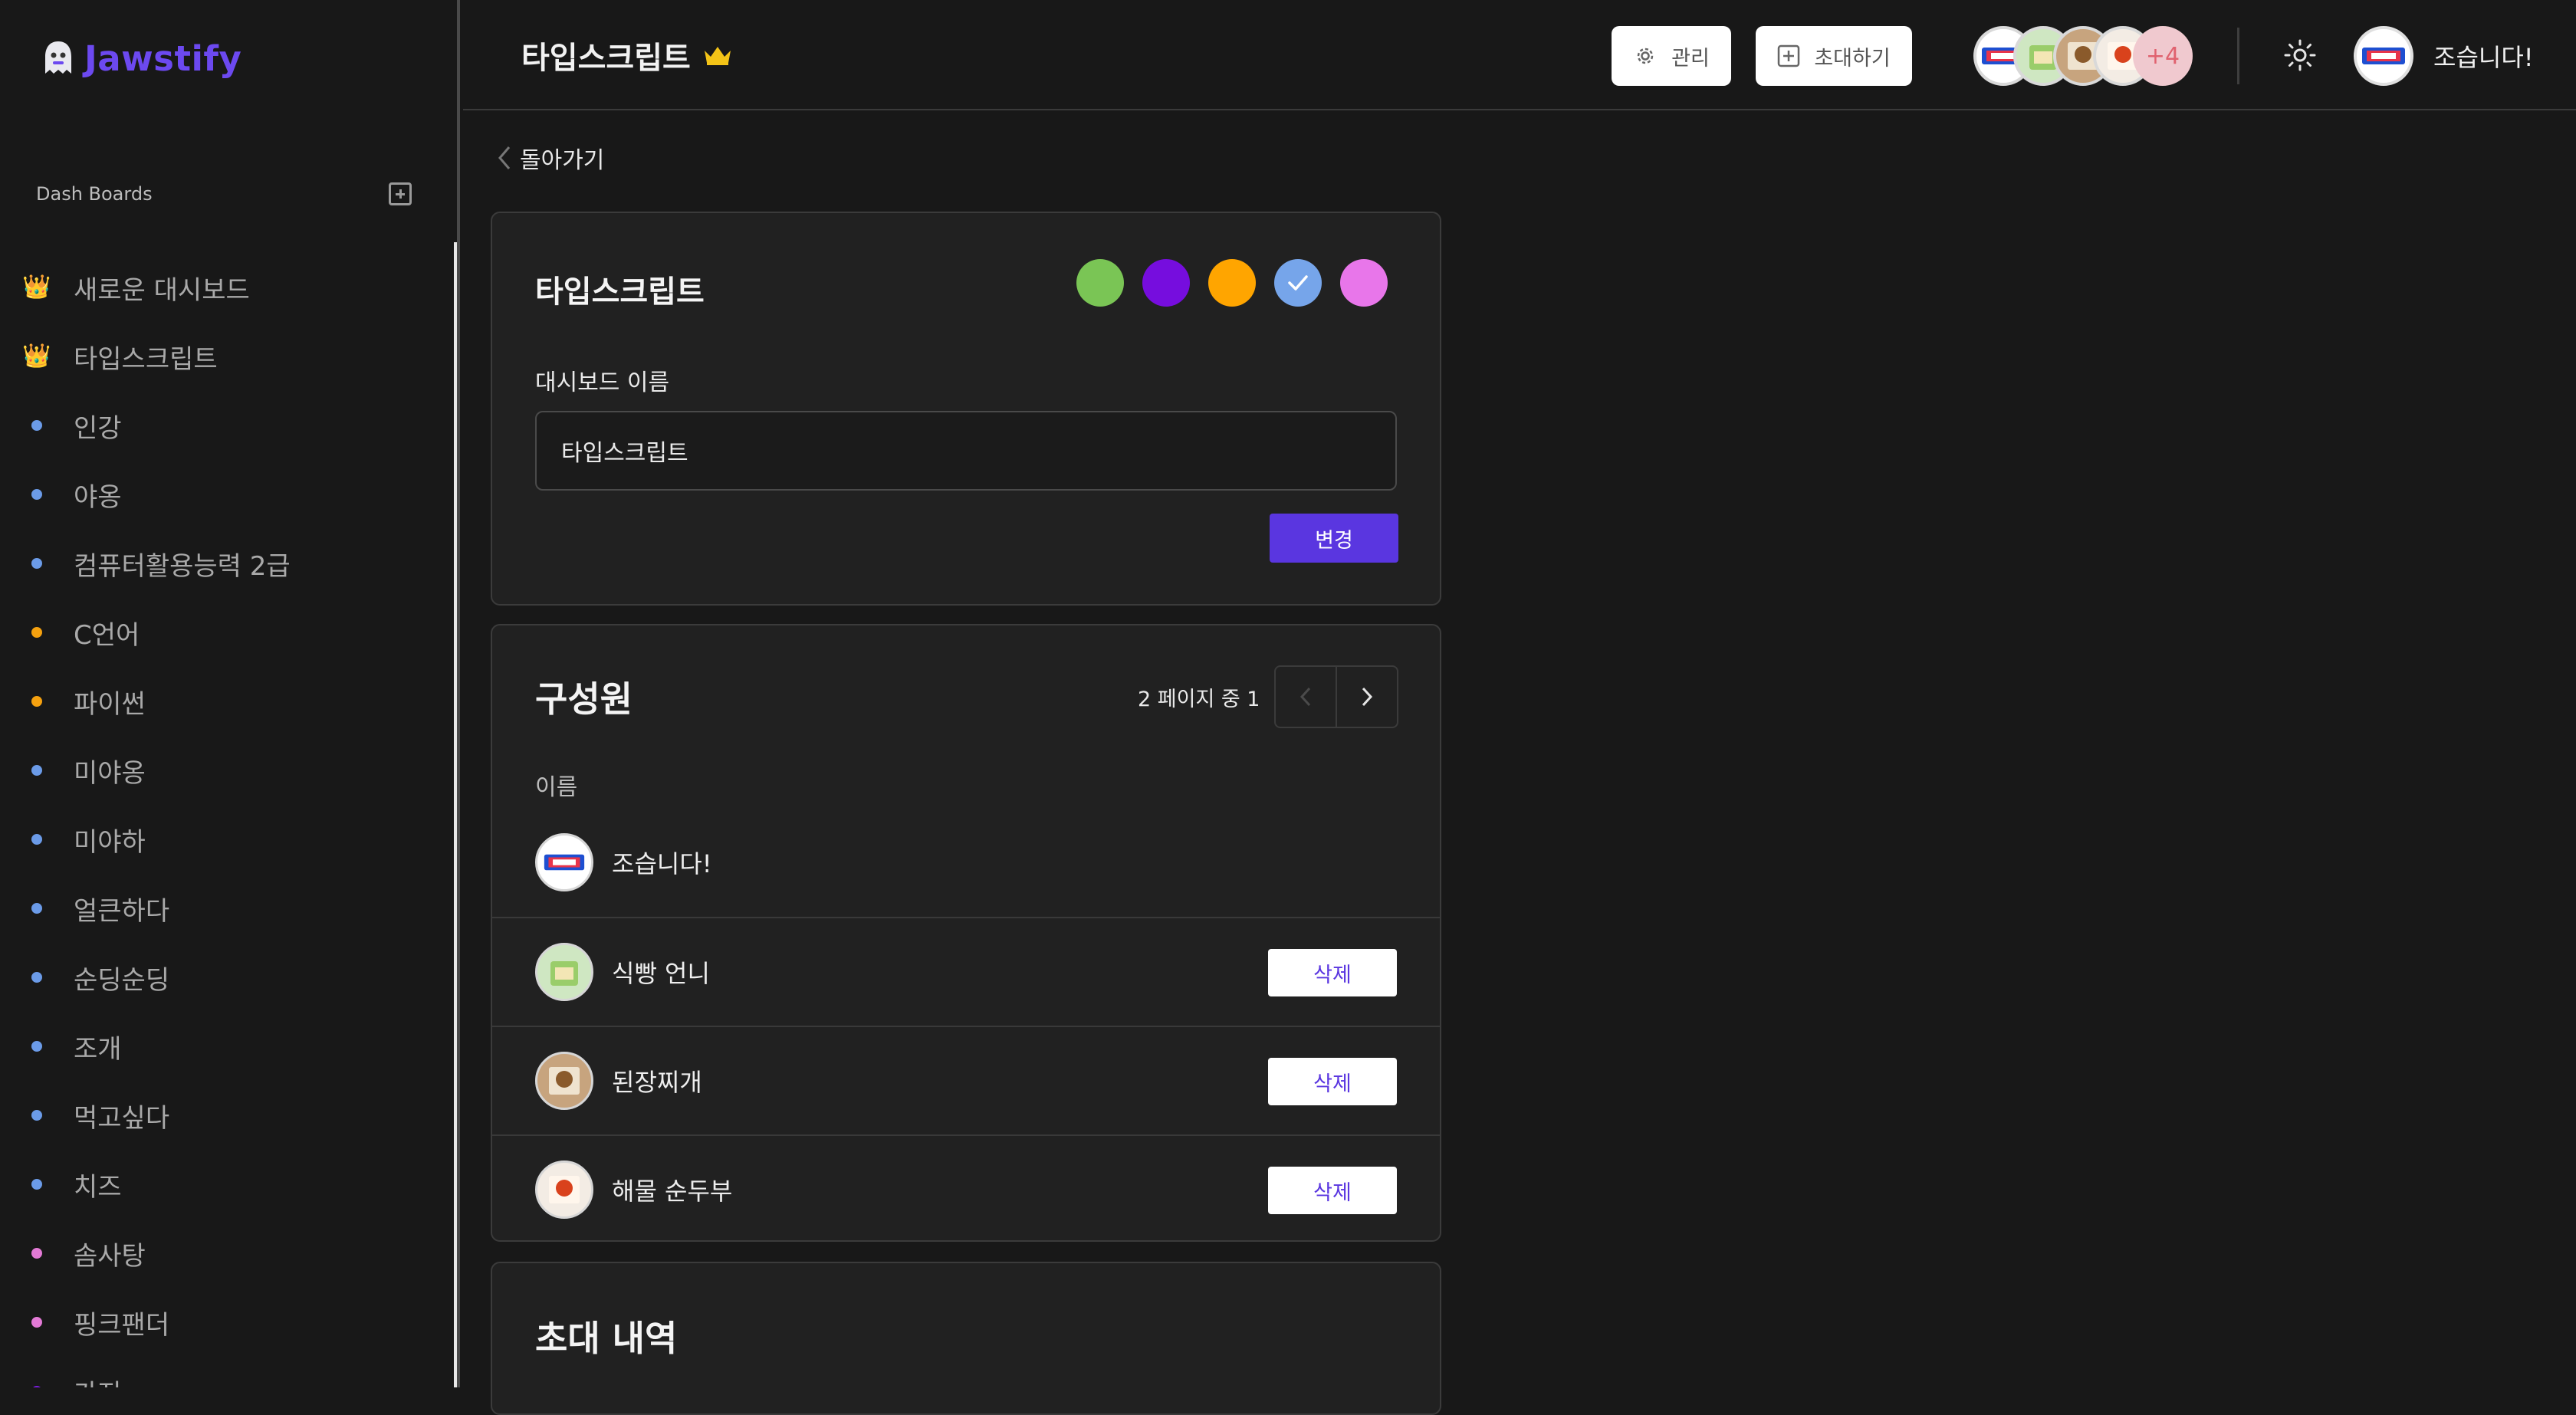  What do you see at coordinates (1366, 697) in the screenshot?
I see `next-page-button` at bounding box center [1366, 697].